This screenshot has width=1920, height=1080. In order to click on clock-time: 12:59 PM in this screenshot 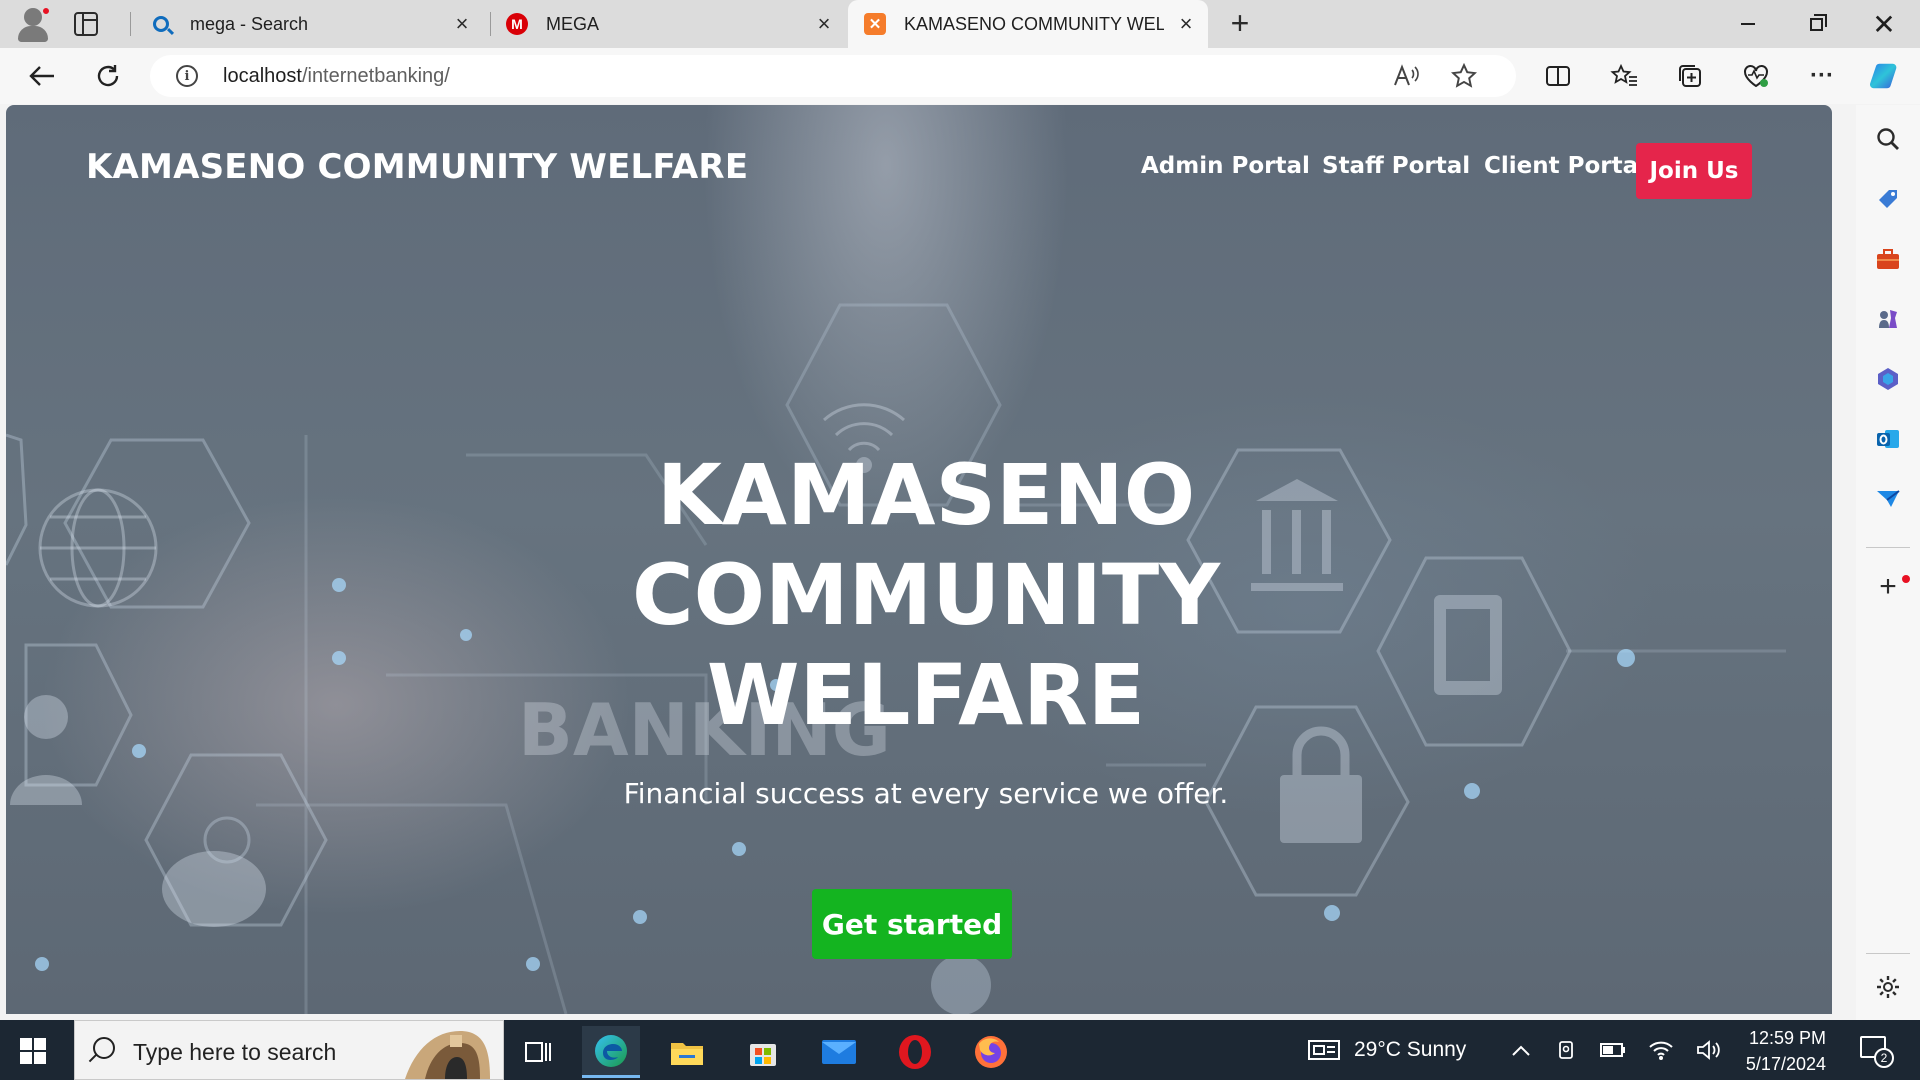, I will do `click(1787, 1038)`.